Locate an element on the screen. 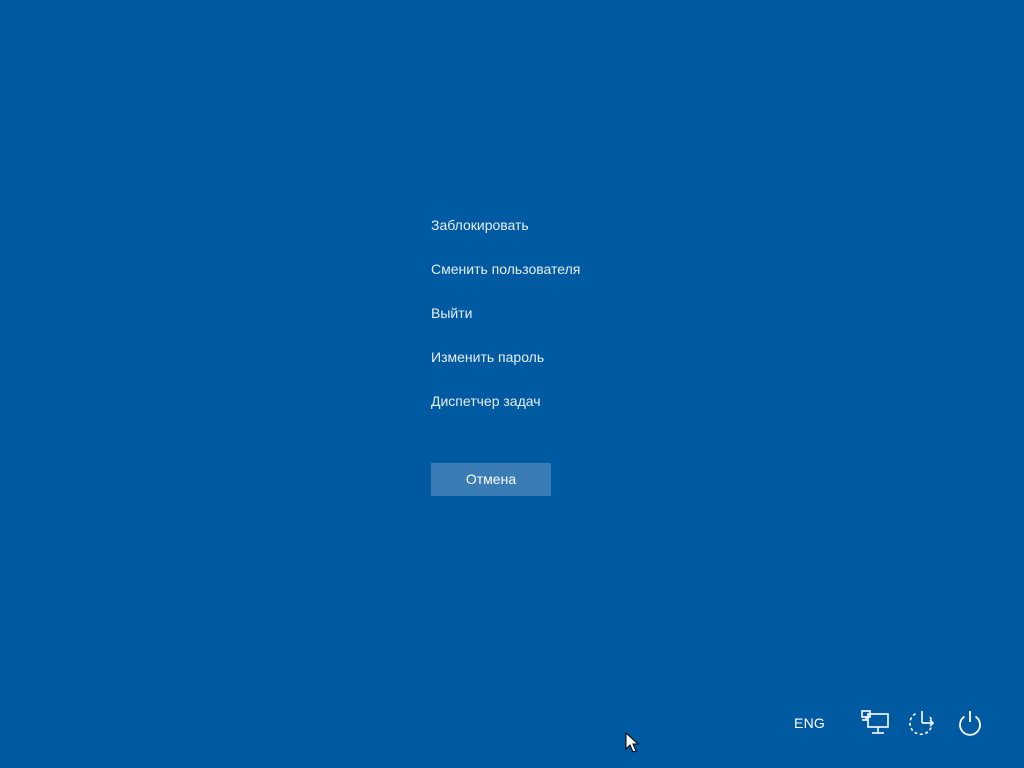 The height and width of the screenshot is (768, 1024). task-manager-option: Диспетчер задач is located at coordinates (561, 401).